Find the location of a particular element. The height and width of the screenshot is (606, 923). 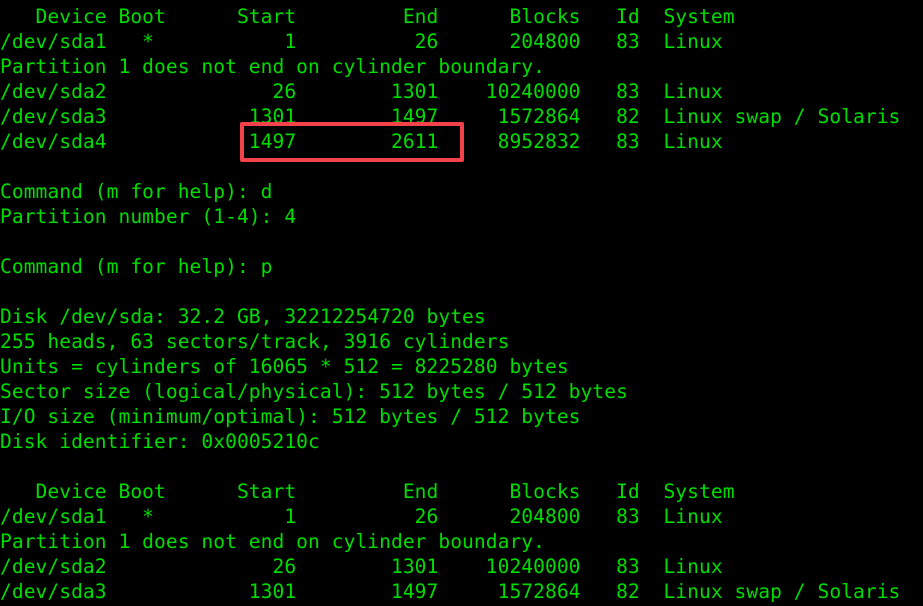

terminal-line: Disk identifier: 0x0005210c is located at coordinates (160, 441).